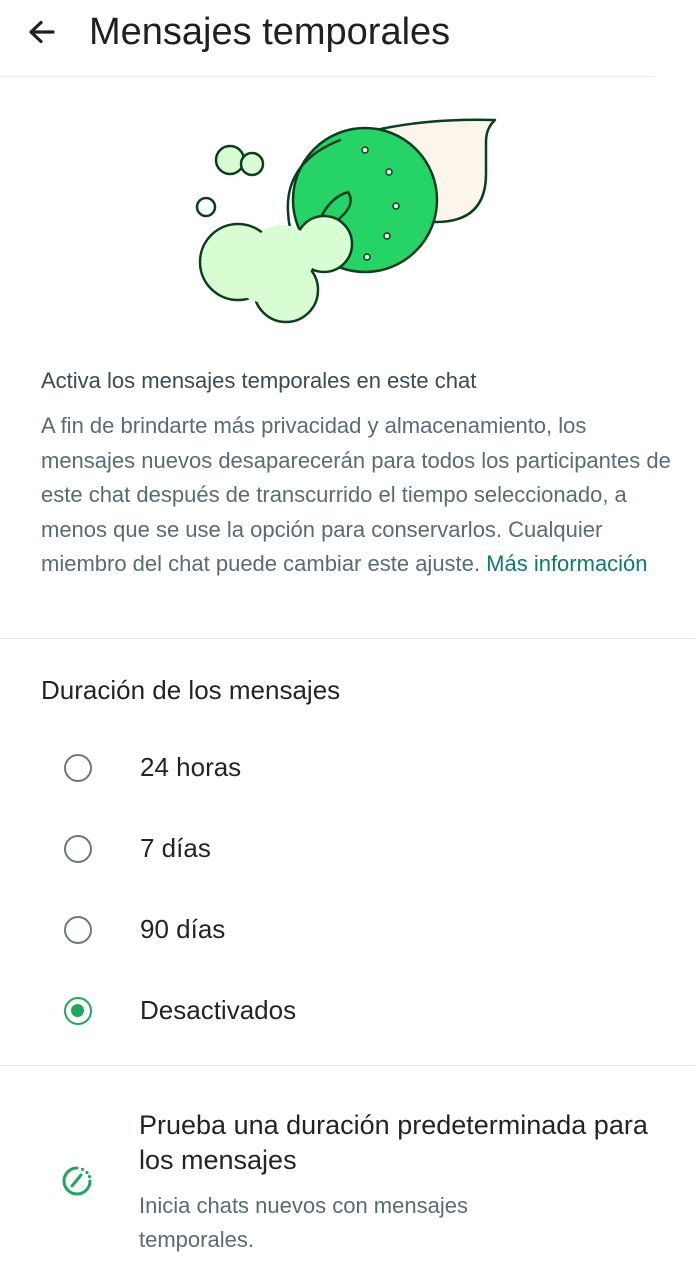  What do you see at coordinates (346, 851) in the screenshot?
I see `option-7-days: 7 días` at bounding box center [346, 851].